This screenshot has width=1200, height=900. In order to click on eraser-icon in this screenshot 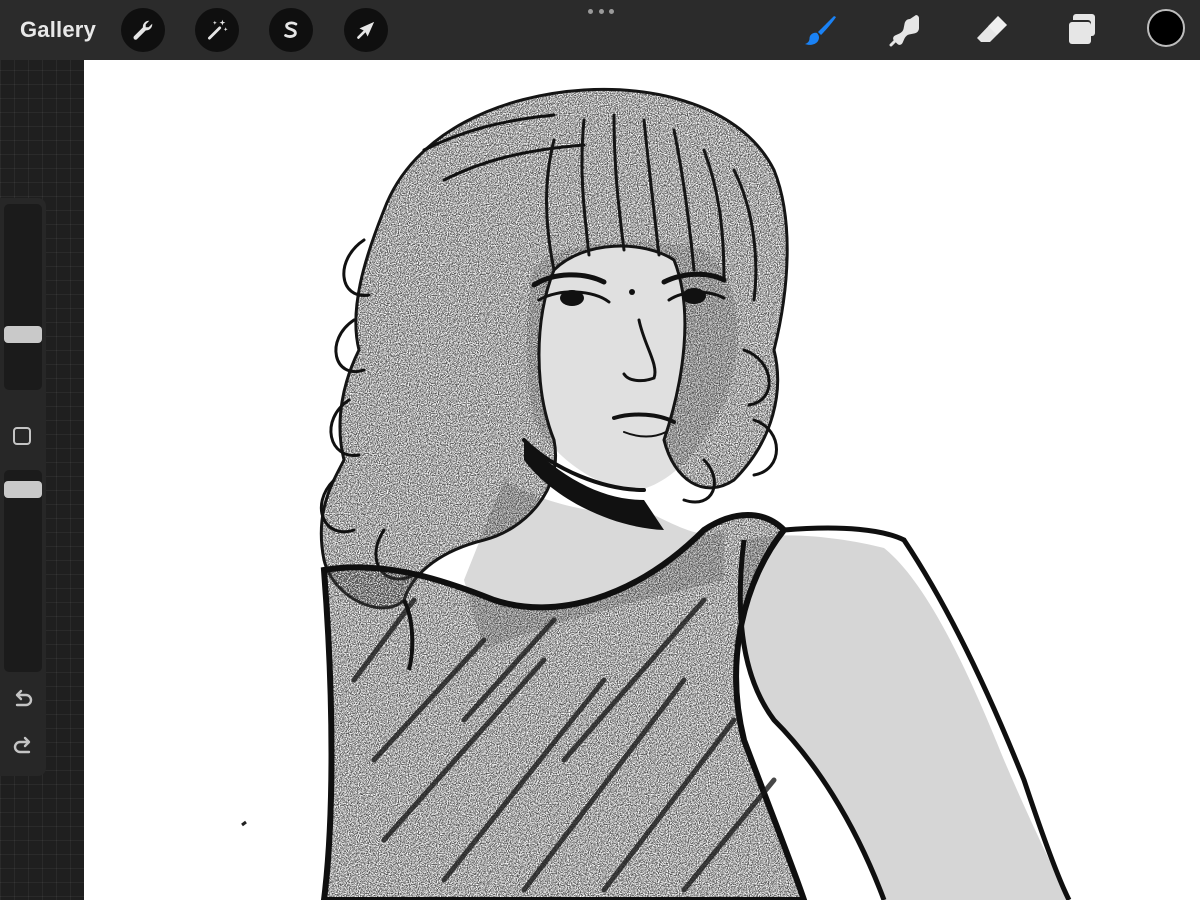, I will do `click(992, 29)`.